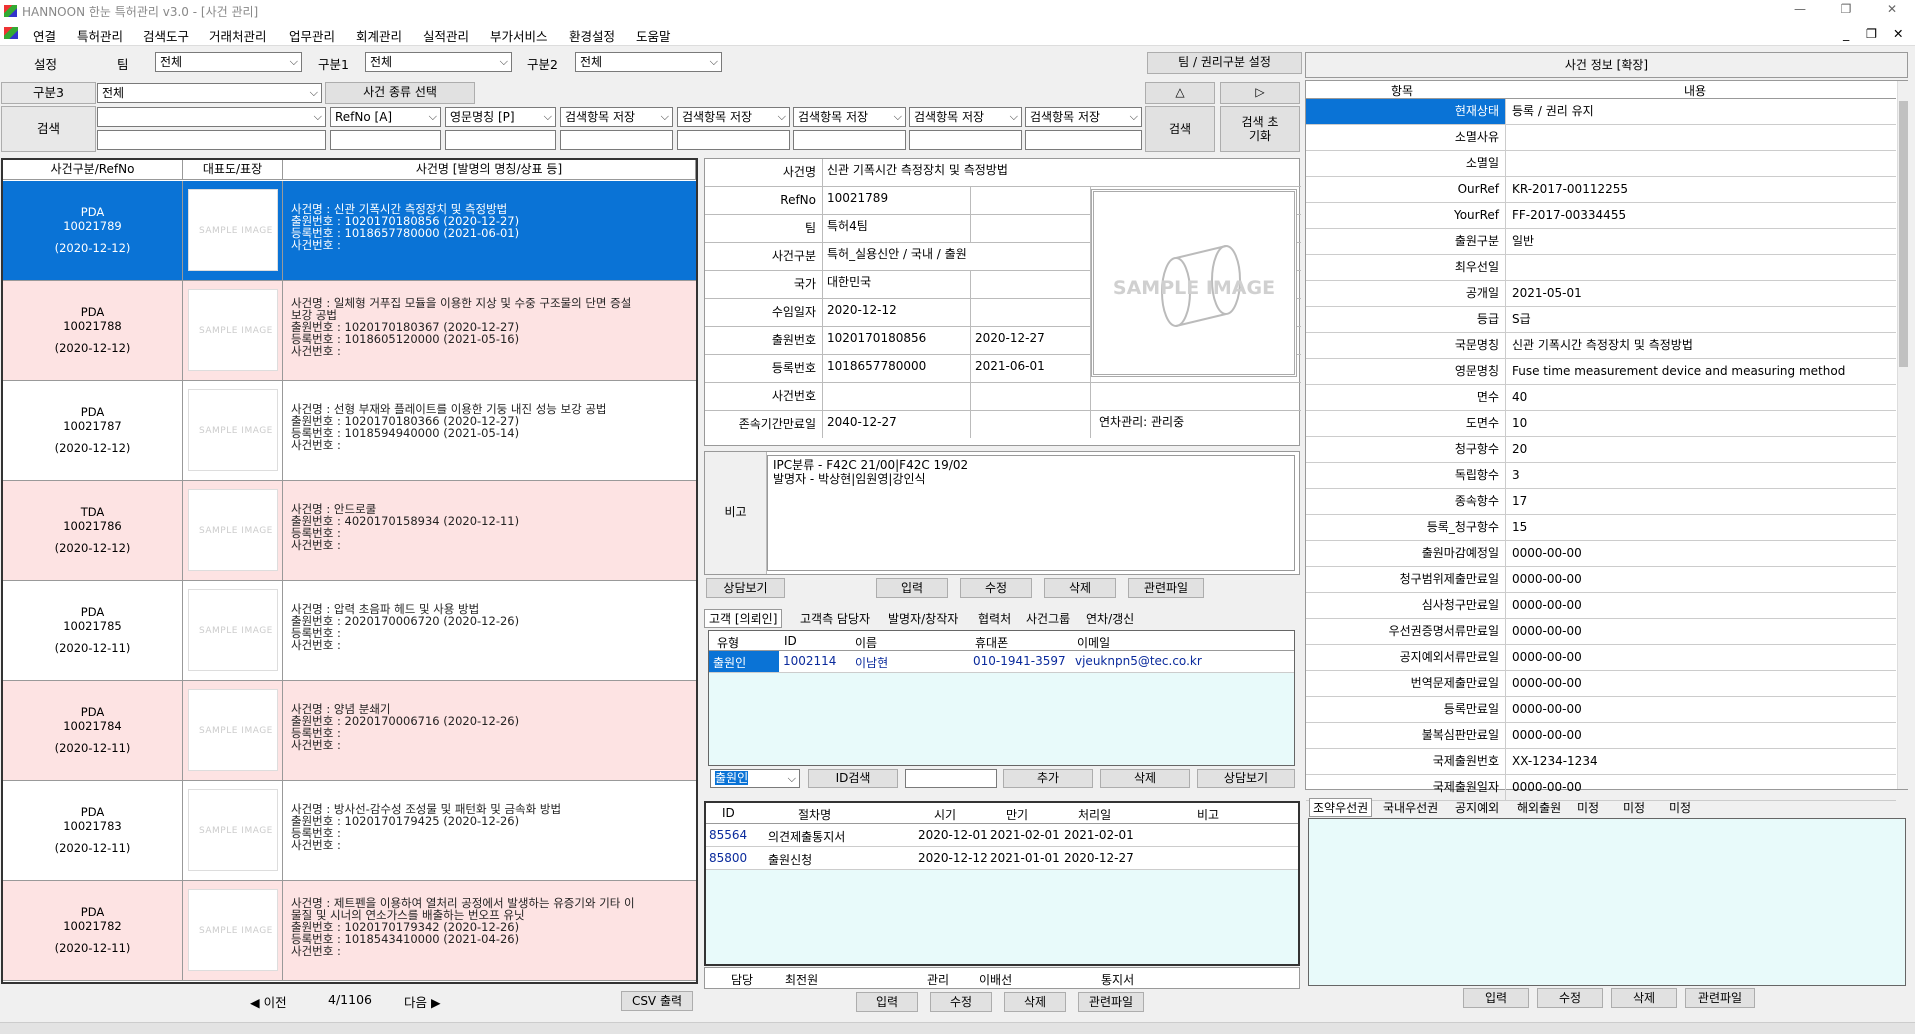  What do you see at coordinates (1892, 10) in the screenshot?
I see `close-button: ✕` at bounding box center [1892, 10].